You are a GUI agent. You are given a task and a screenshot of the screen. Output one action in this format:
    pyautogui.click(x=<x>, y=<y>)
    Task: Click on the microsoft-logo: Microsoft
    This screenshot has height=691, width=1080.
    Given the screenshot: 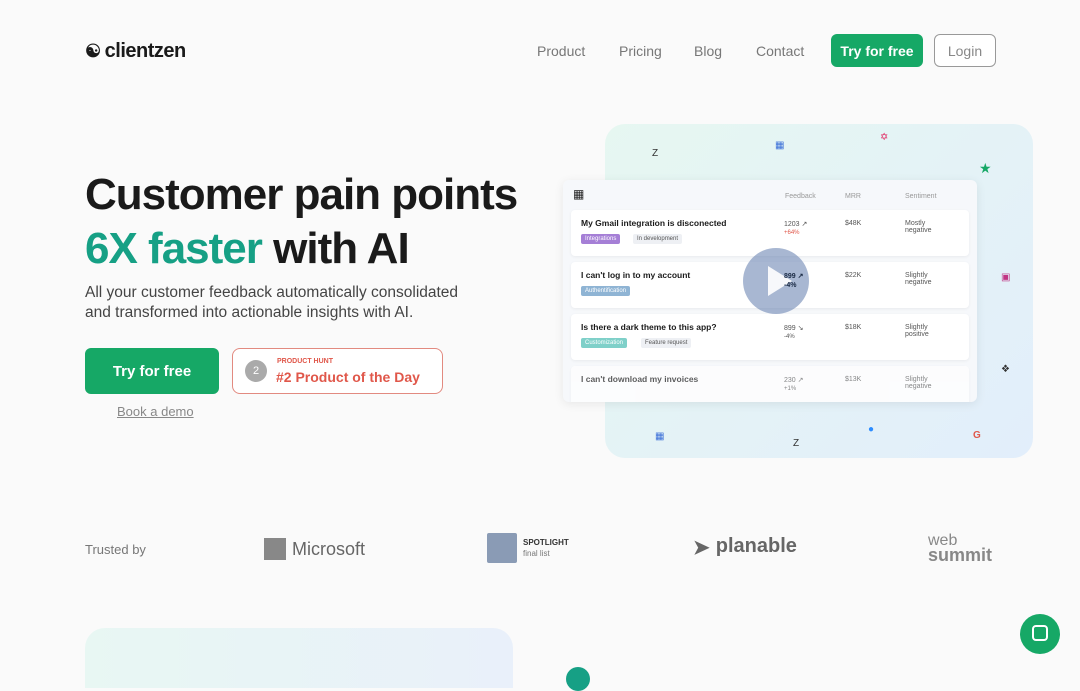 What is the action you would take?
    pyautogui.click(x=314, y=549)
    